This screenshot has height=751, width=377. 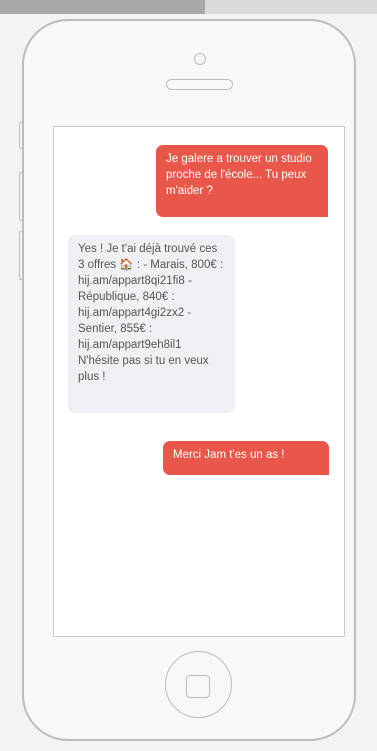 What do you see at coordinates (198, 686) in the screenshot?
I see `home-button-icon` at bounding box center [198, 686].